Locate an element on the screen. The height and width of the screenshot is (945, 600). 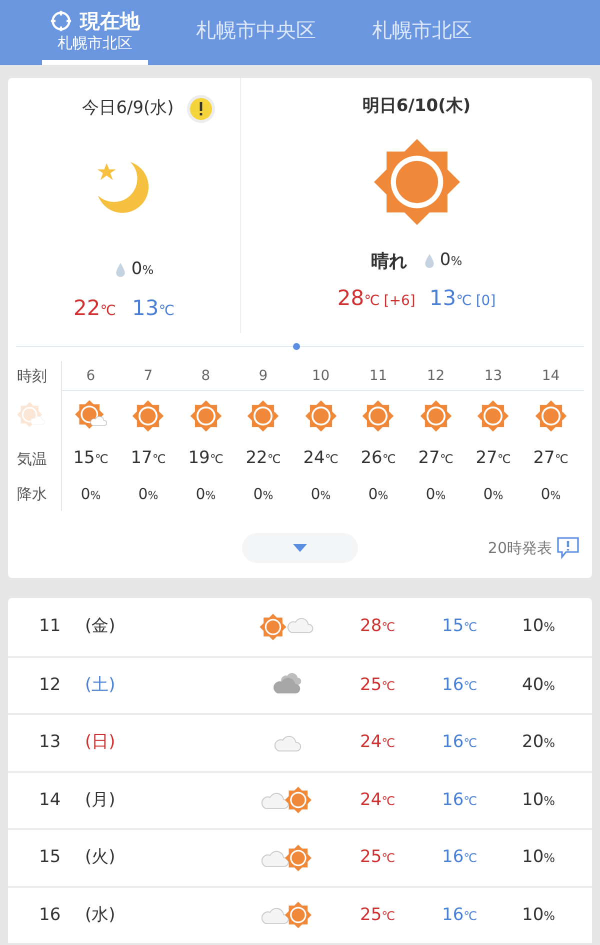
issued-time: 20時発表 is located at coordinates (520, 548).